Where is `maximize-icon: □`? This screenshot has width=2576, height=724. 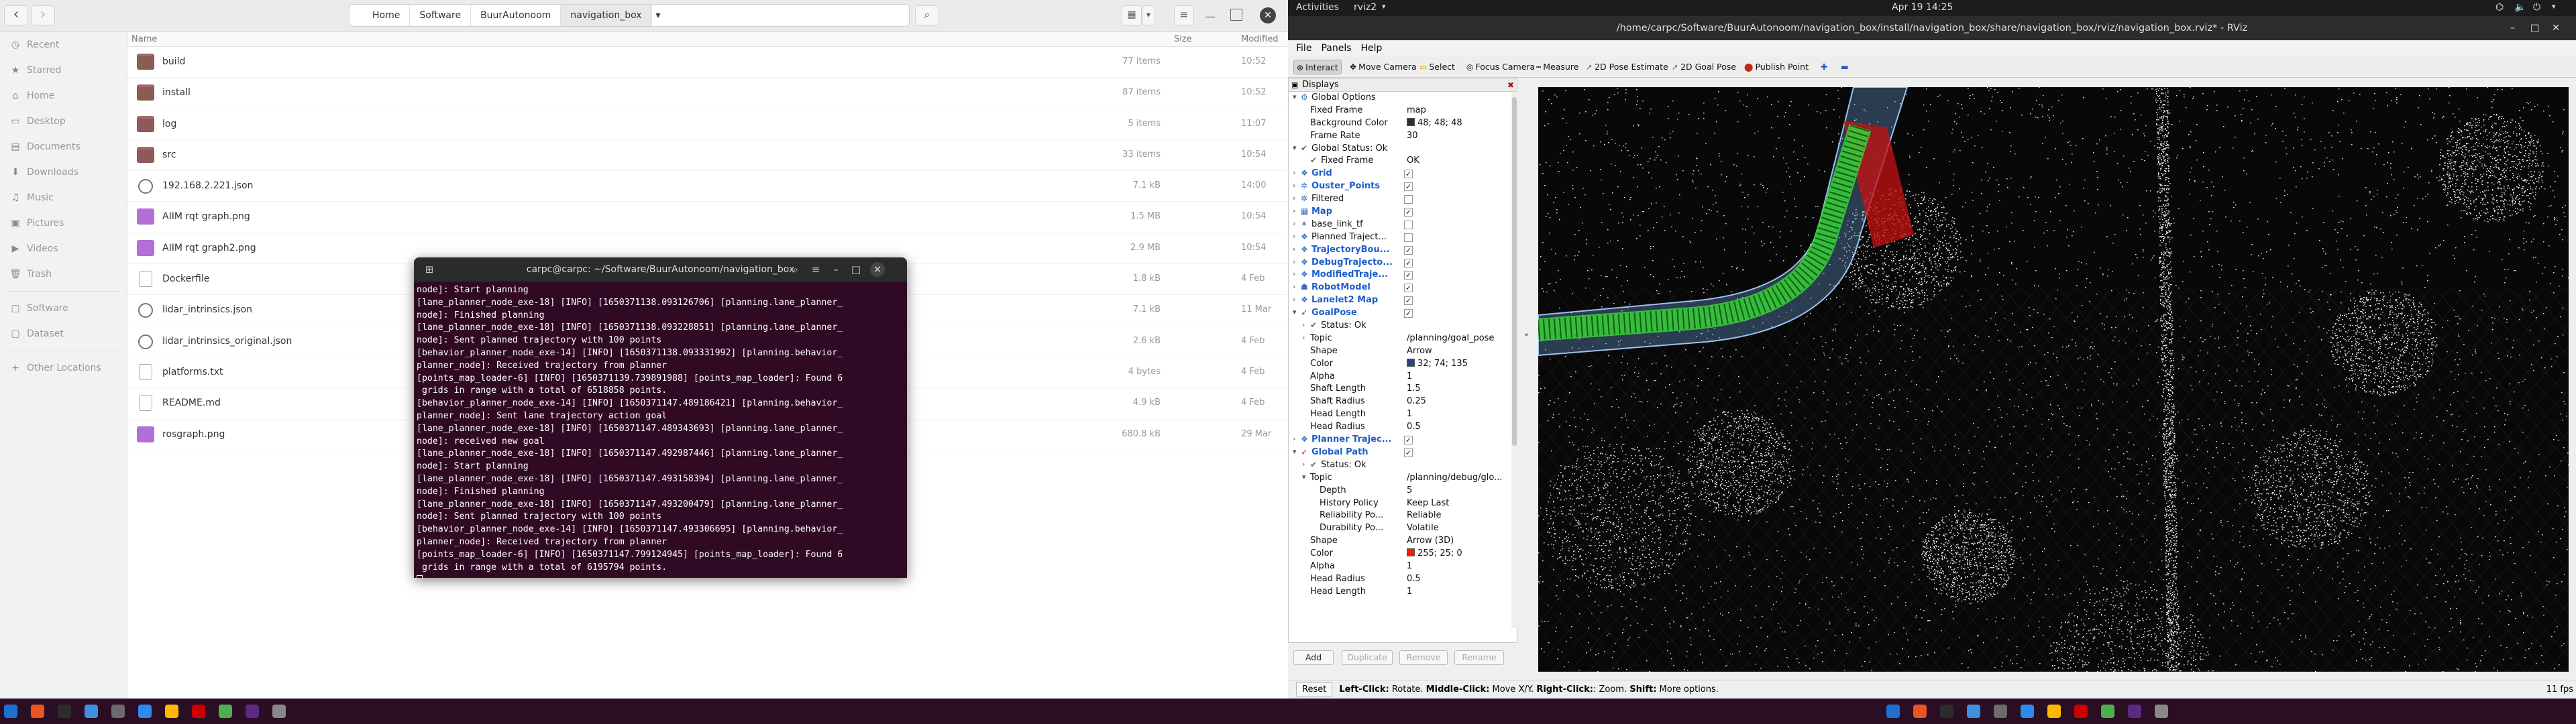 maximize-icon: □ is located at coordinates (2535, 28).